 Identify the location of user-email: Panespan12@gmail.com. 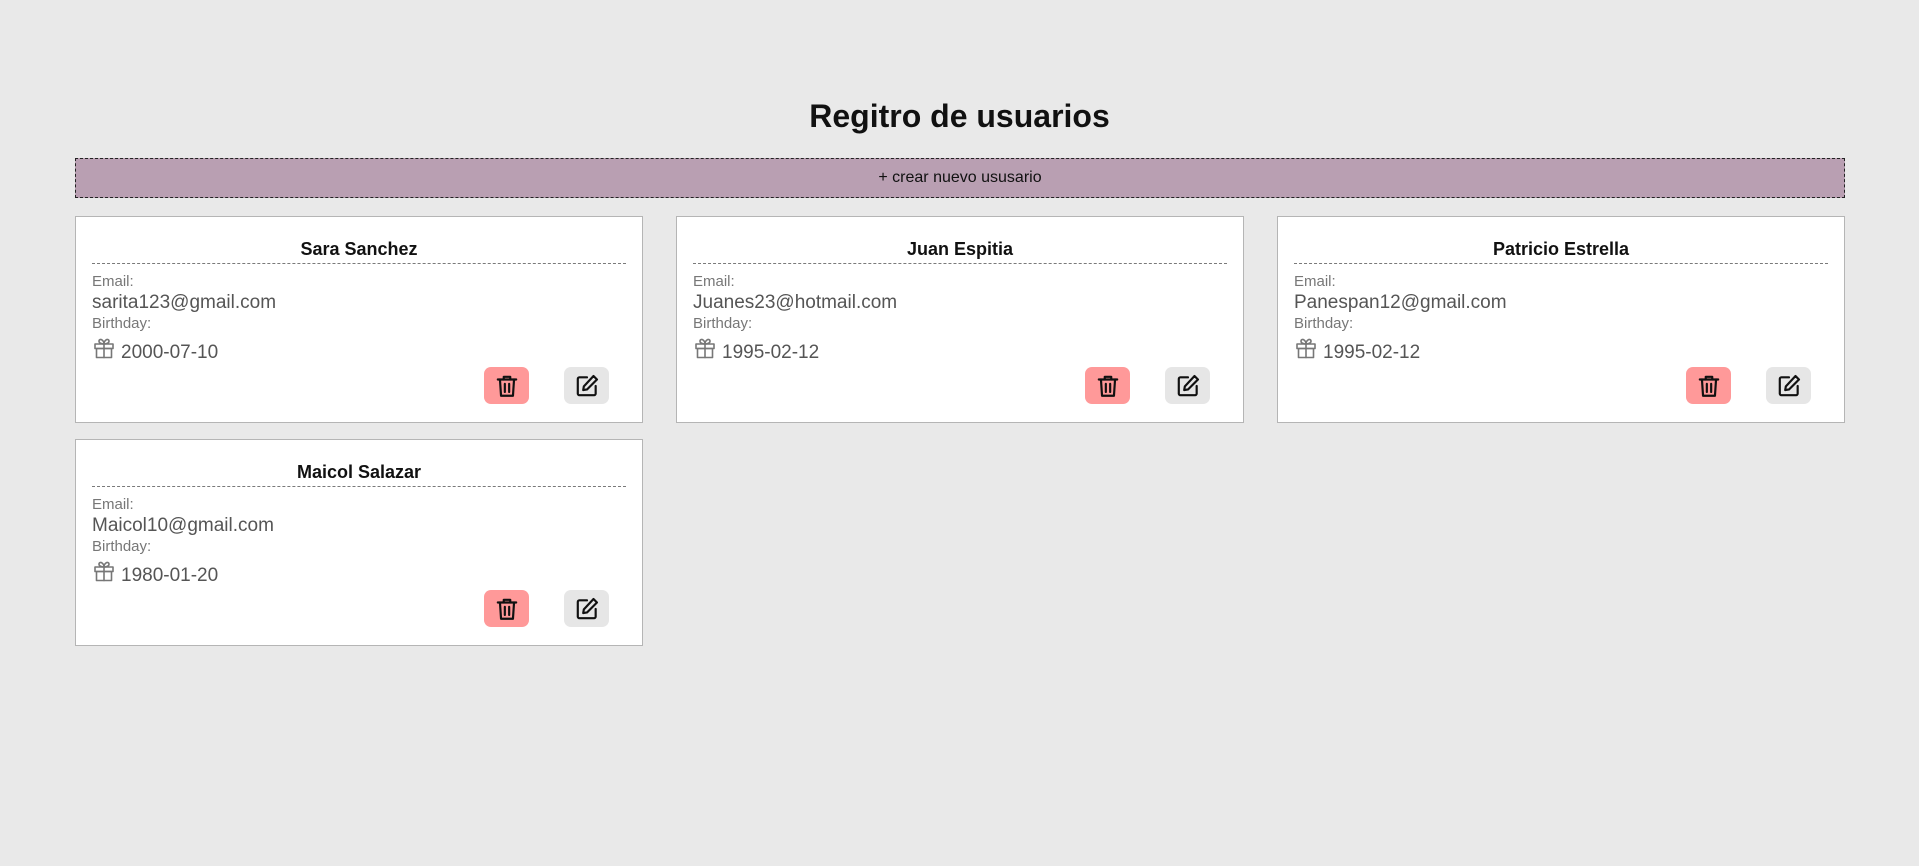
(1400, 302).